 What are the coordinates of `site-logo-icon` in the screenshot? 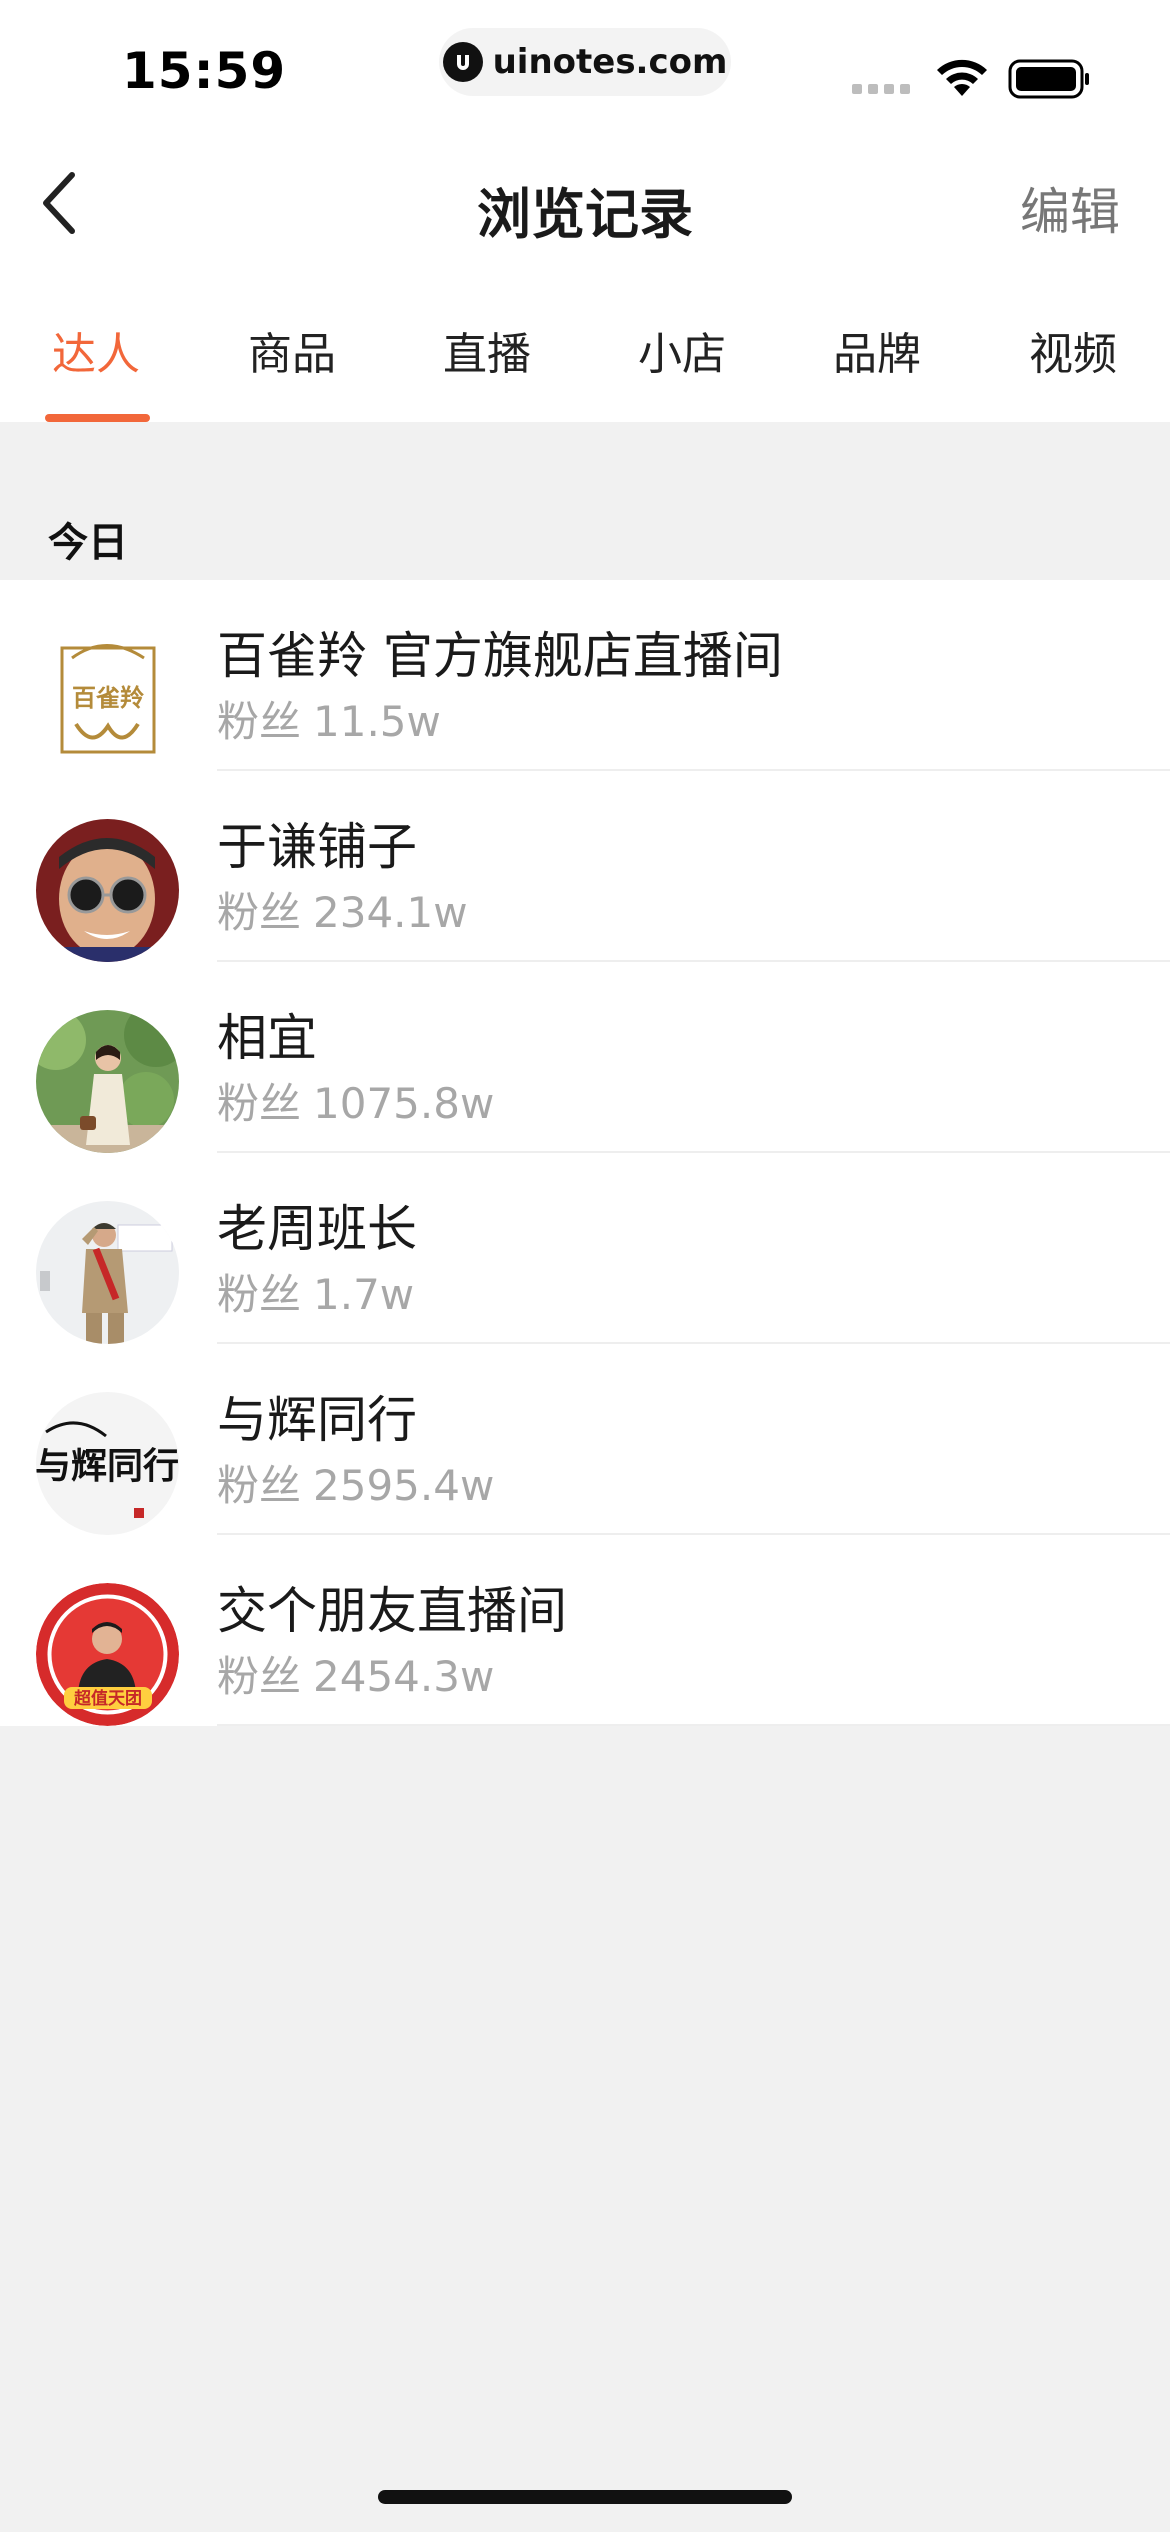 It's located at (462, 62).